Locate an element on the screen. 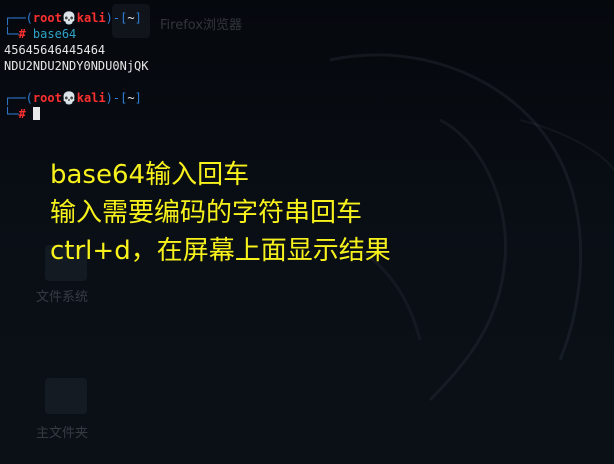  annotation-line: base64输入回车 is located at coordinates (150, 175).